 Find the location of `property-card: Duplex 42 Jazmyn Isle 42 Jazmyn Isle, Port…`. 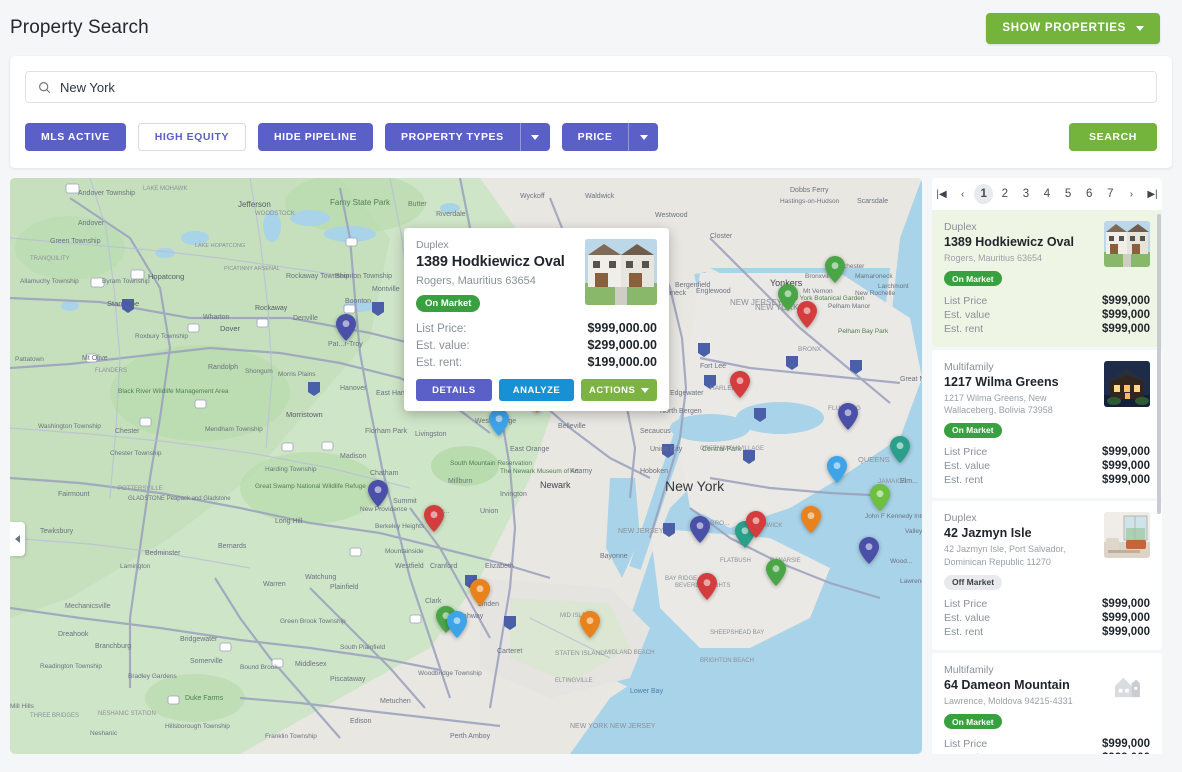

property-card: Duplex 42 Jazmyn Isle 42 Jazmyn Isle, Port… is located at coordinates (1047, 576).